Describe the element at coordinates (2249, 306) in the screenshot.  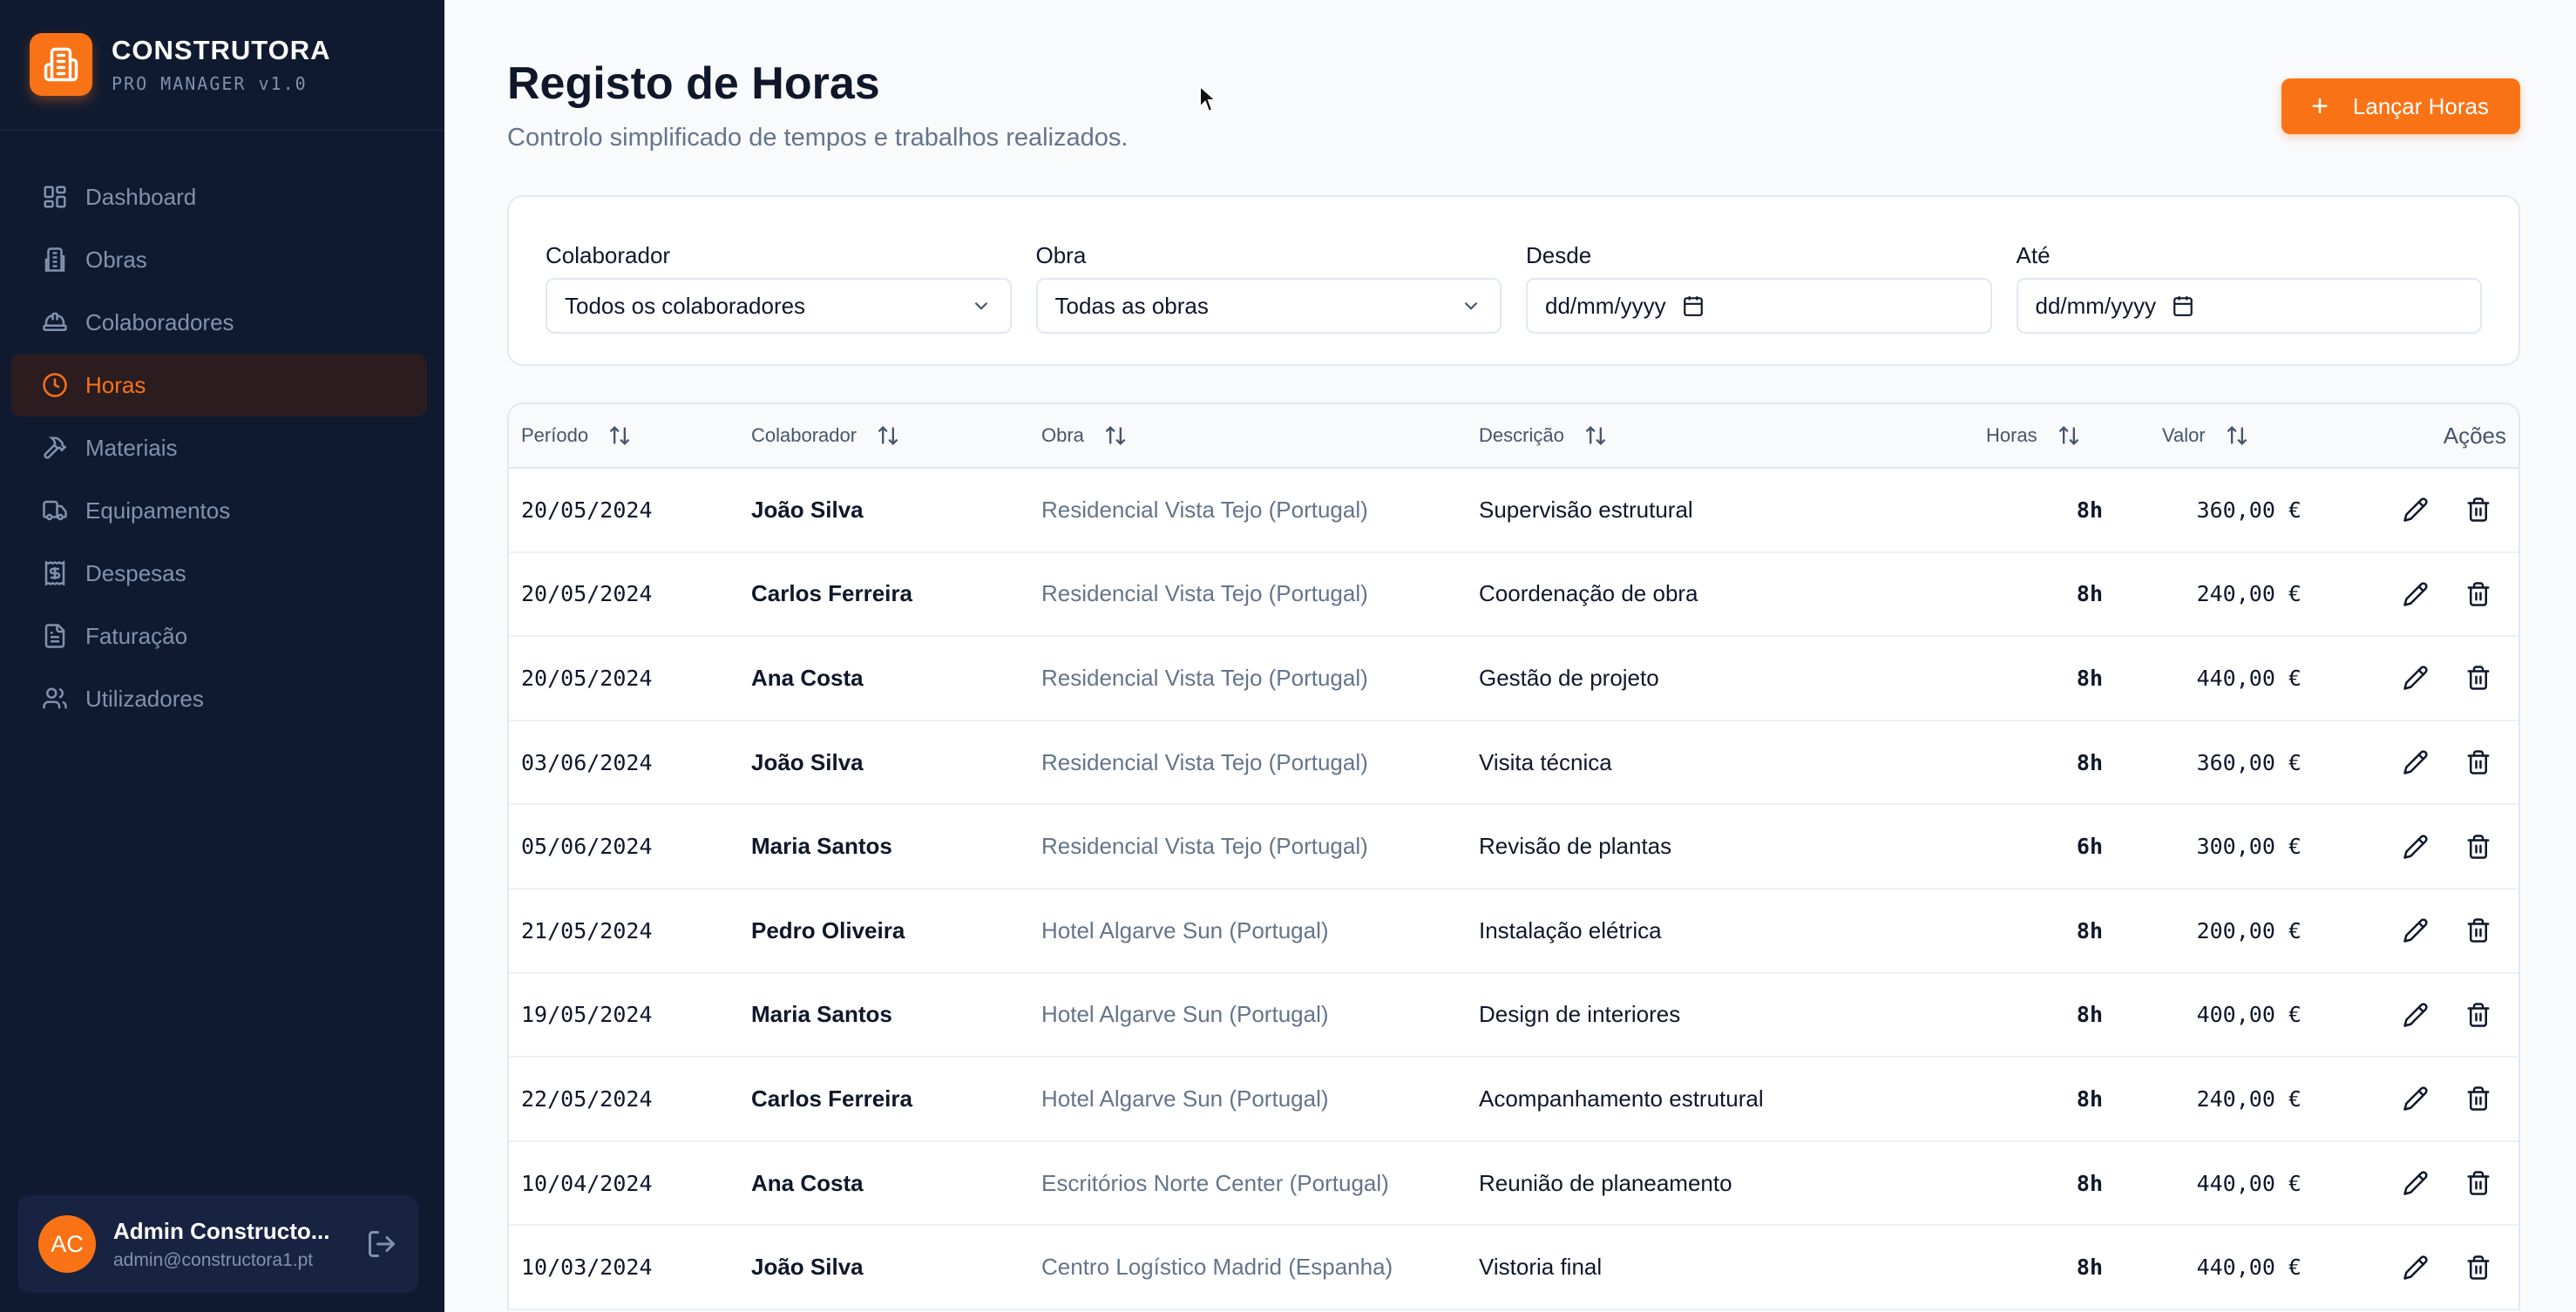
I see `ate-date-input: dd/mm/yyyy` at that location.